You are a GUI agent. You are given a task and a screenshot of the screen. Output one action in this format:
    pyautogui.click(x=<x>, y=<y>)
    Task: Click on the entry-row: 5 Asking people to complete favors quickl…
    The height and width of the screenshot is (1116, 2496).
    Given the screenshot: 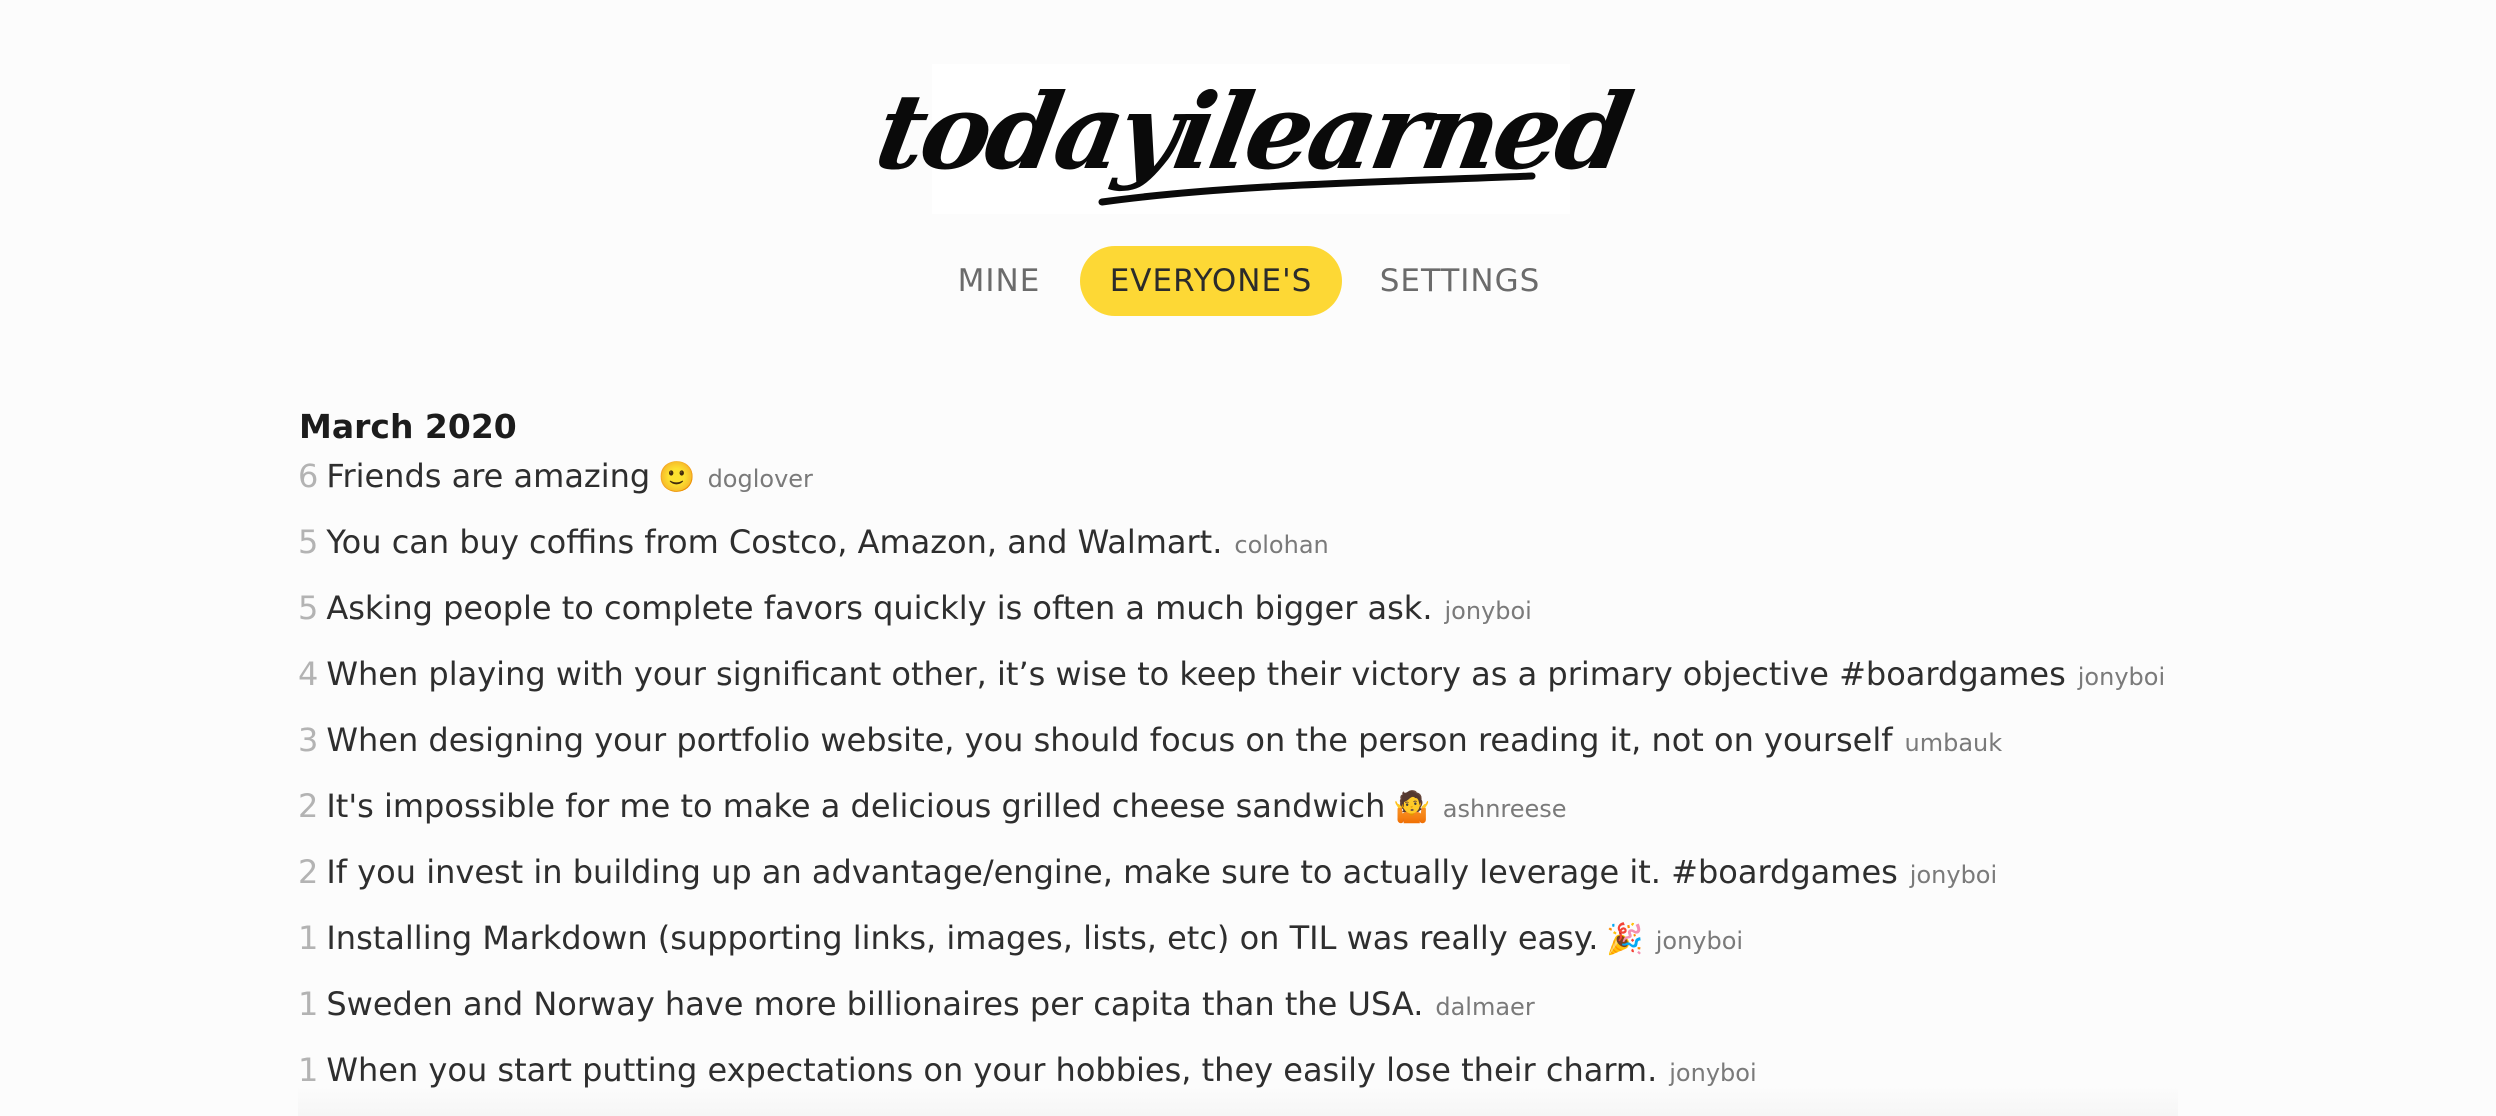 What is the action you would take?
    pyautogui.click(x=1298, y=613)
    